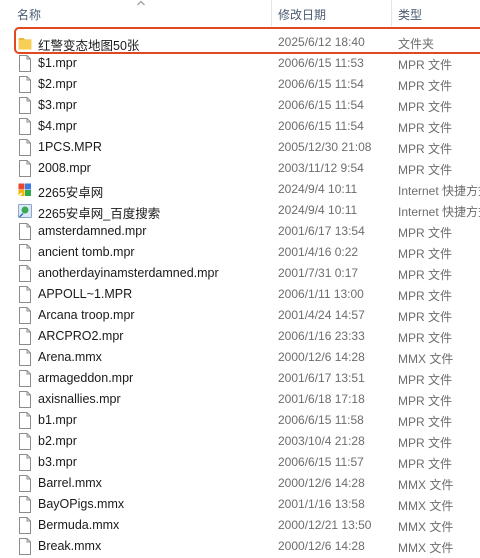  Describe the element at coordinates (240, 105) in the screenshot. I see `file-row: $3.mpr 2006/6/15 11:54 MPR 文件` at that location.